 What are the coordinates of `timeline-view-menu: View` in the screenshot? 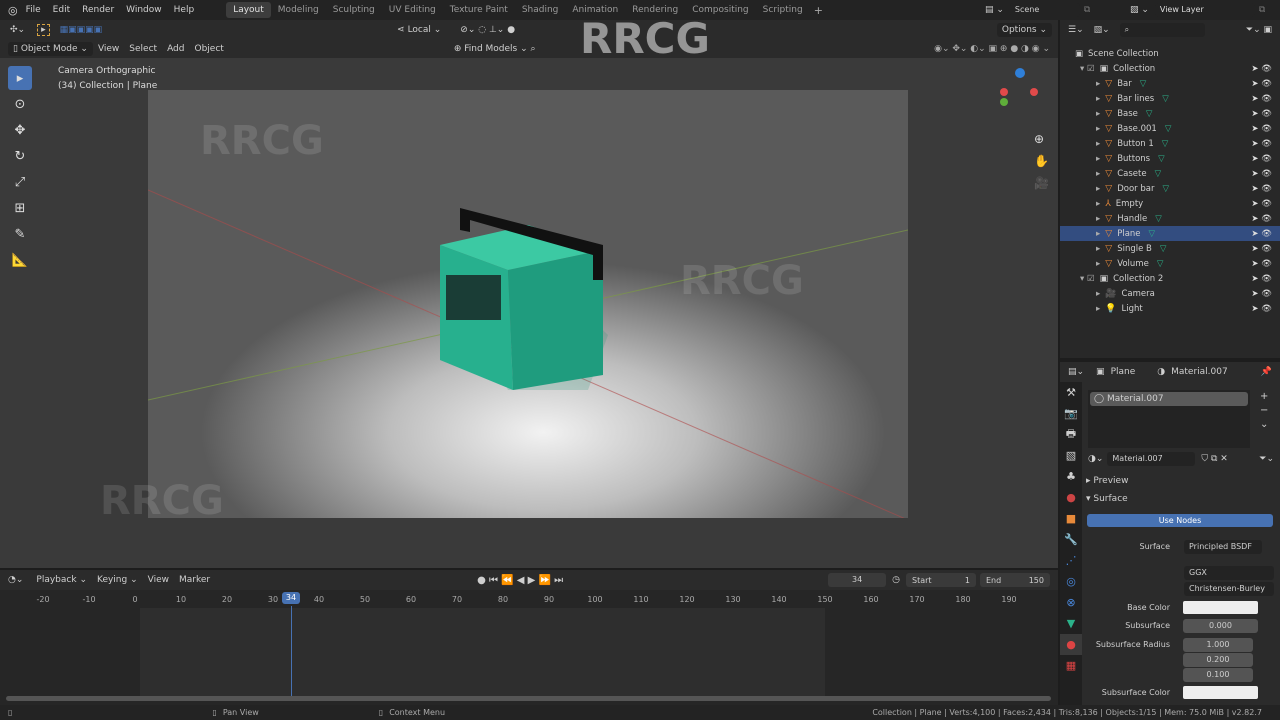 It's located at (158, 580).